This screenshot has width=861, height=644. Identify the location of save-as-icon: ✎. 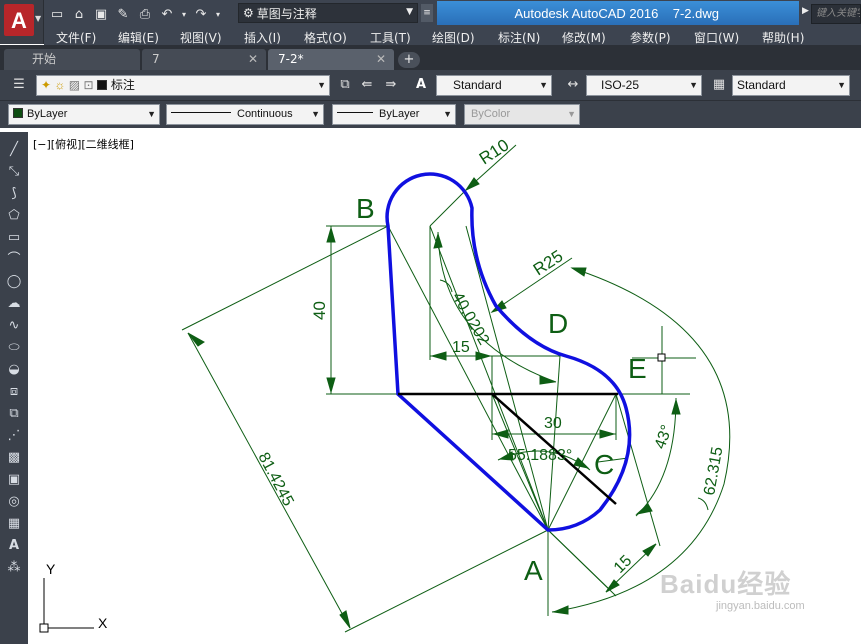
(123, 14).